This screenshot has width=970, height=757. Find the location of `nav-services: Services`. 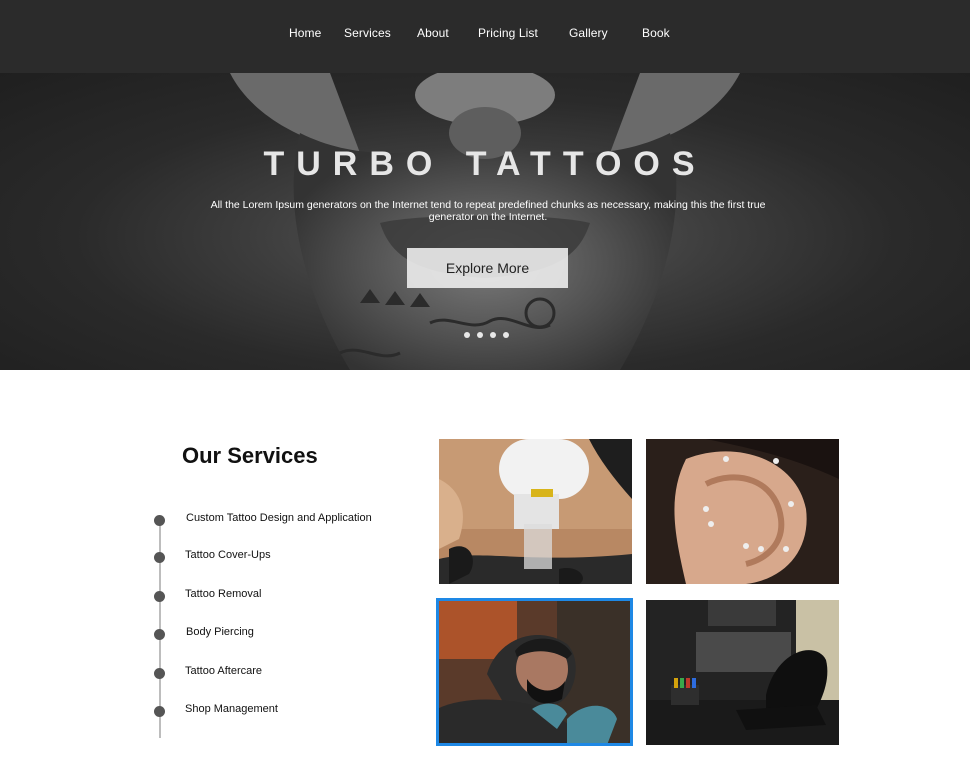

nav-services: Services is located at coordinates (367, 33).